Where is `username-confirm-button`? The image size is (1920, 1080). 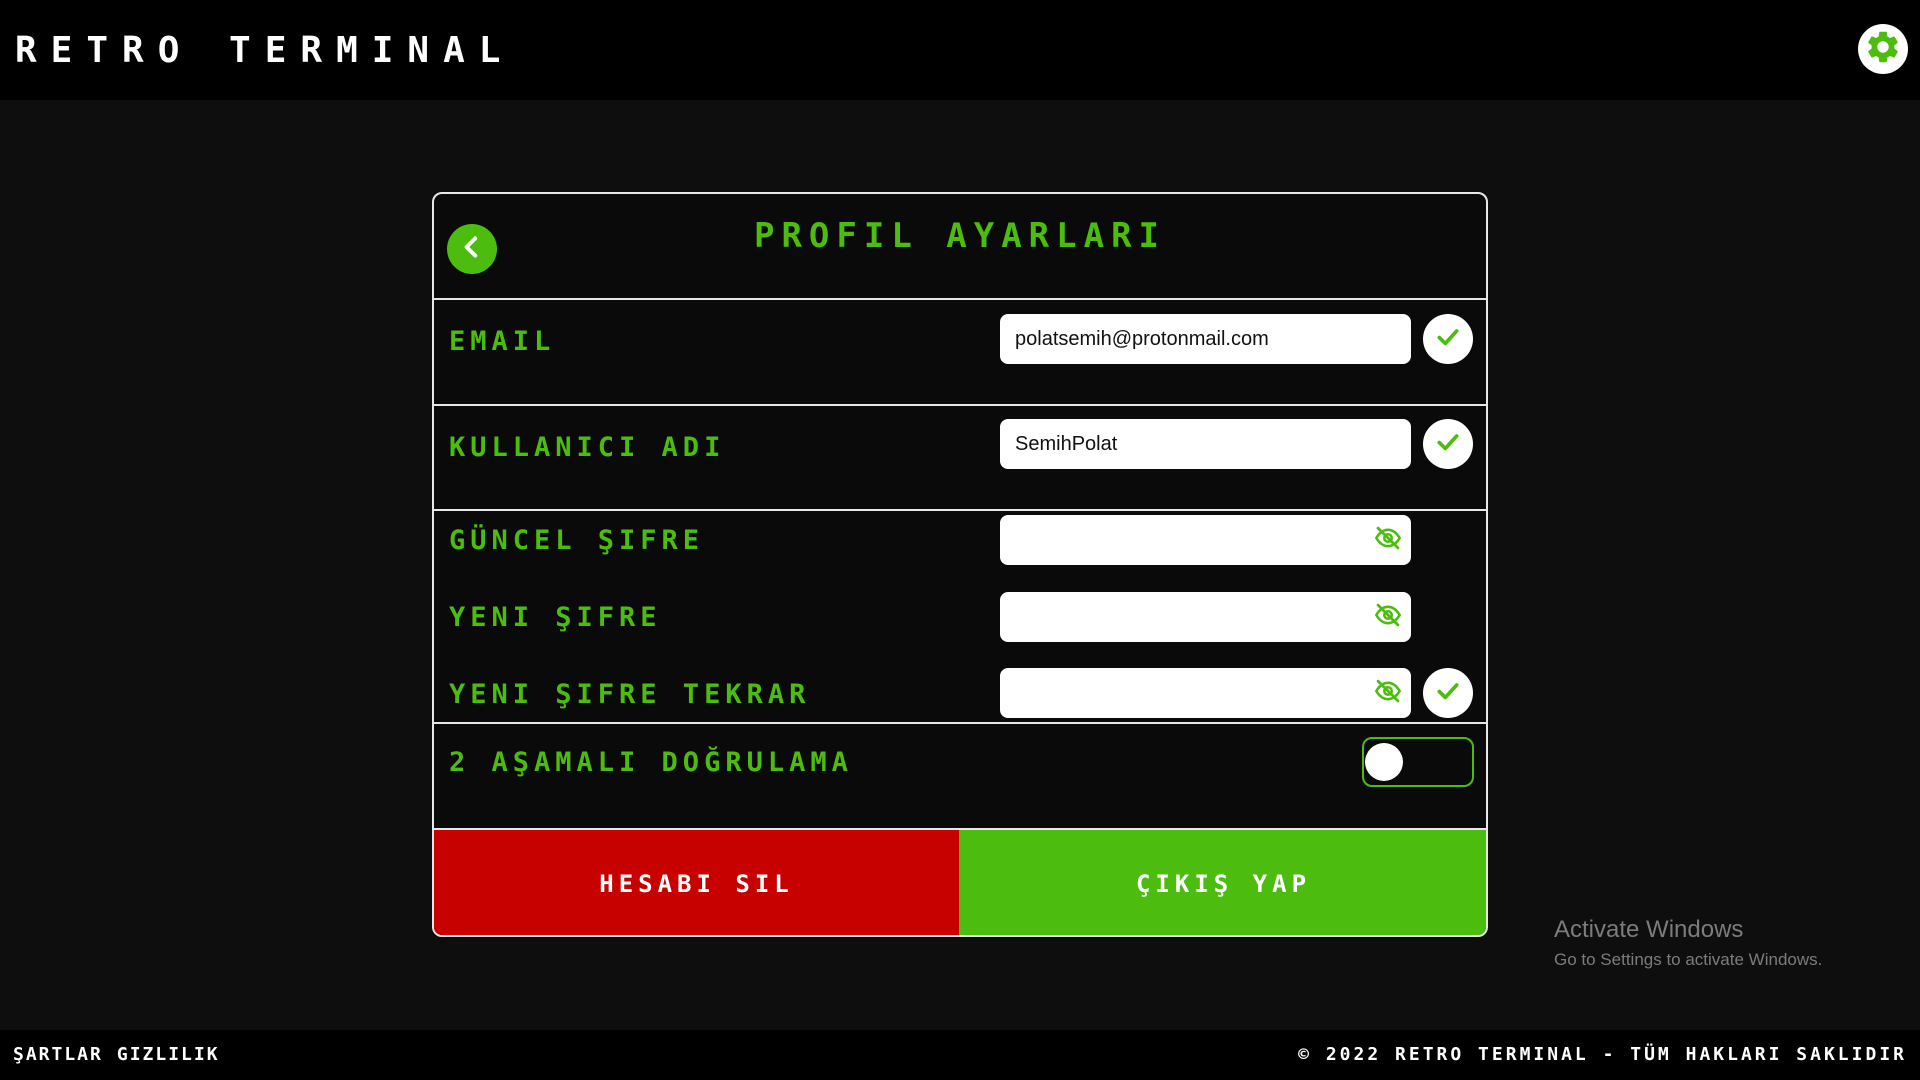
username-confirm-button is located at coordinates (1448, 444).